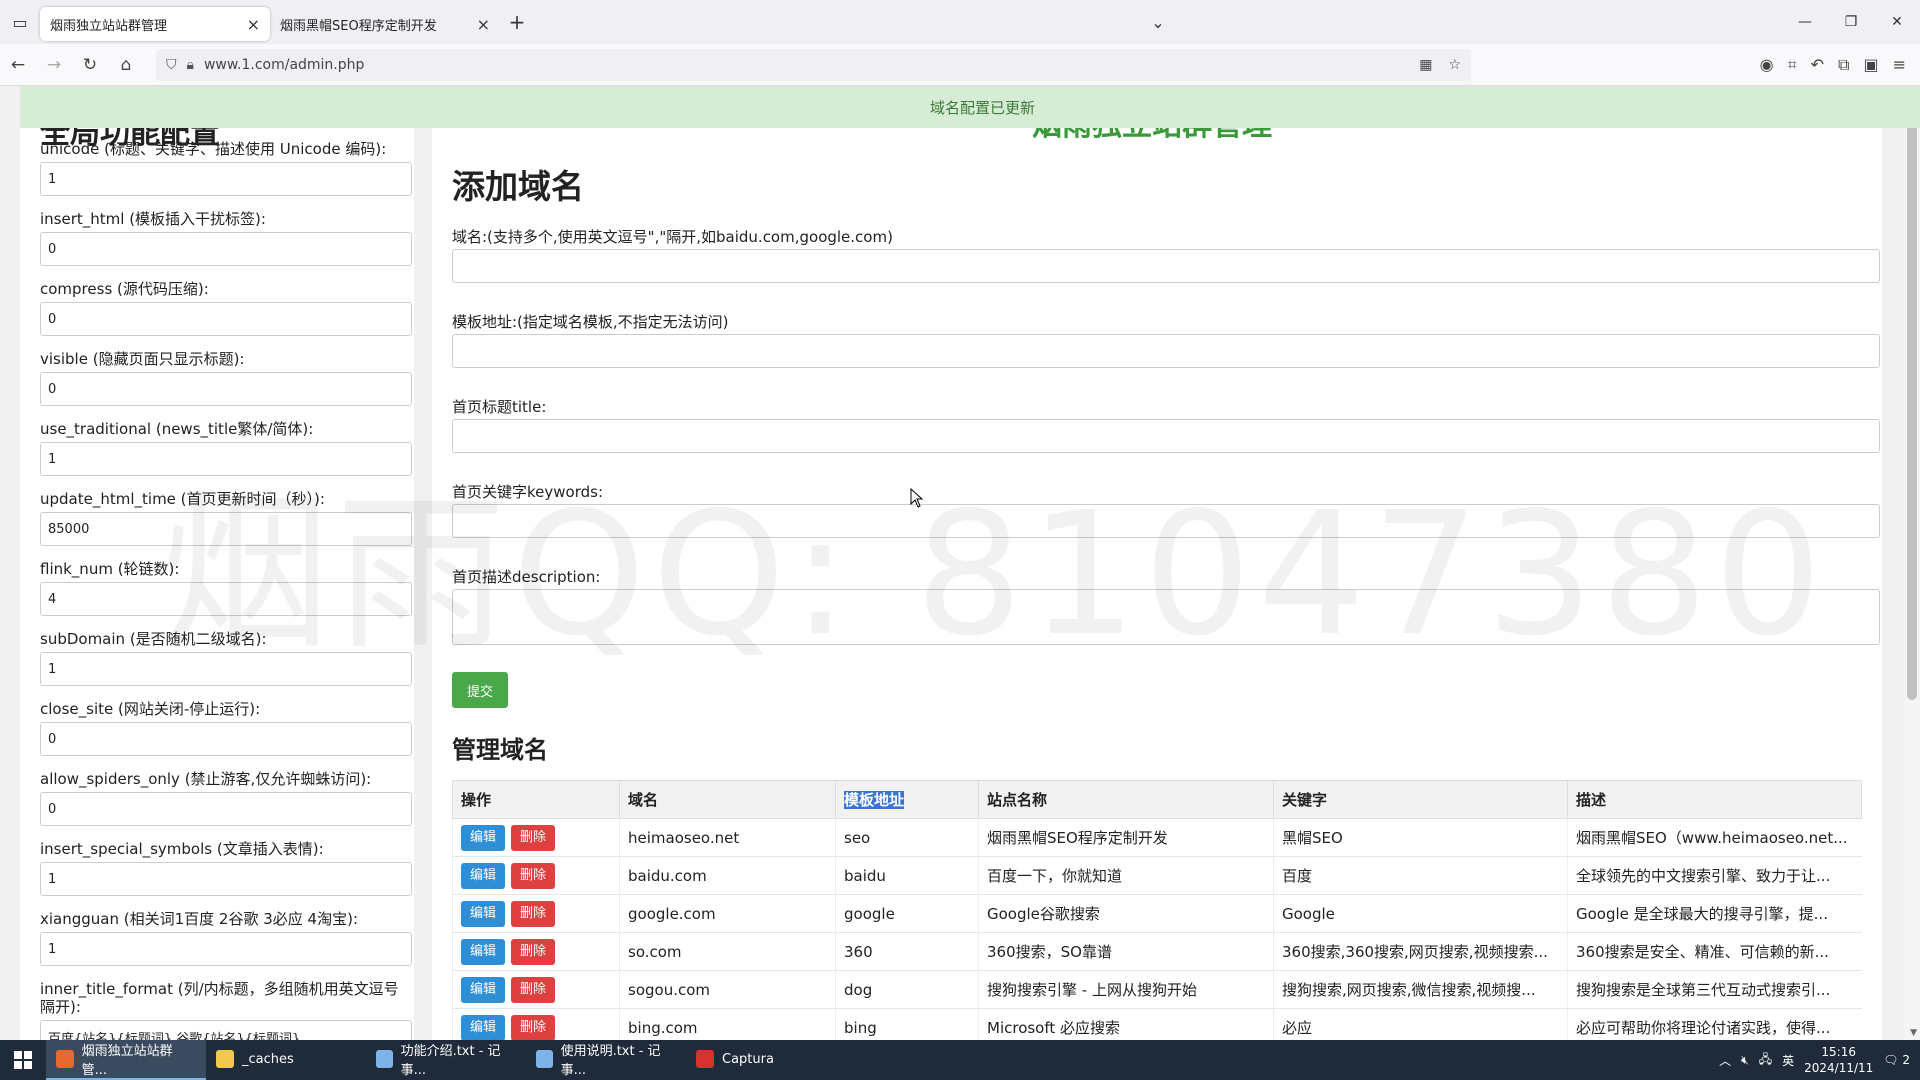  I want to click on forward-icon: →, so click(54, 65).